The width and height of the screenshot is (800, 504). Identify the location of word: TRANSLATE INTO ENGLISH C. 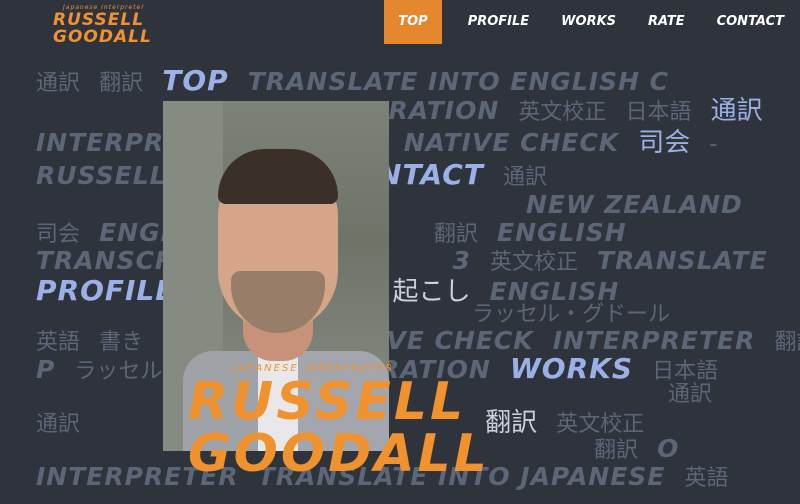
(458, 81).